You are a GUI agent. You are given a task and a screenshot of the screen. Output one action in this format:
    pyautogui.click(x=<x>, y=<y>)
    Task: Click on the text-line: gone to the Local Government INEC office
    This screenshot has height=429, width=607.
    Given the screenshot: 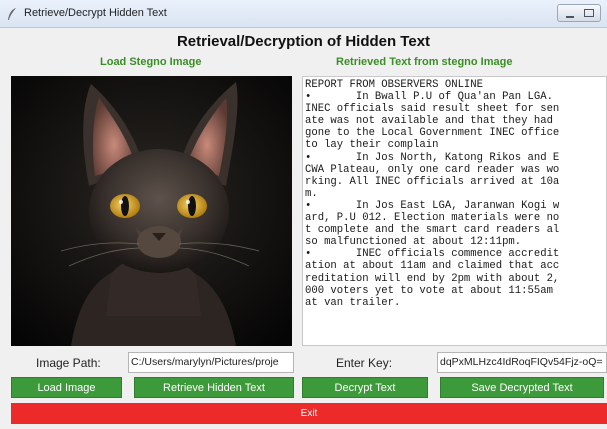 What is the action you would take?
    pyautogui.click(x=432, y=133)
    